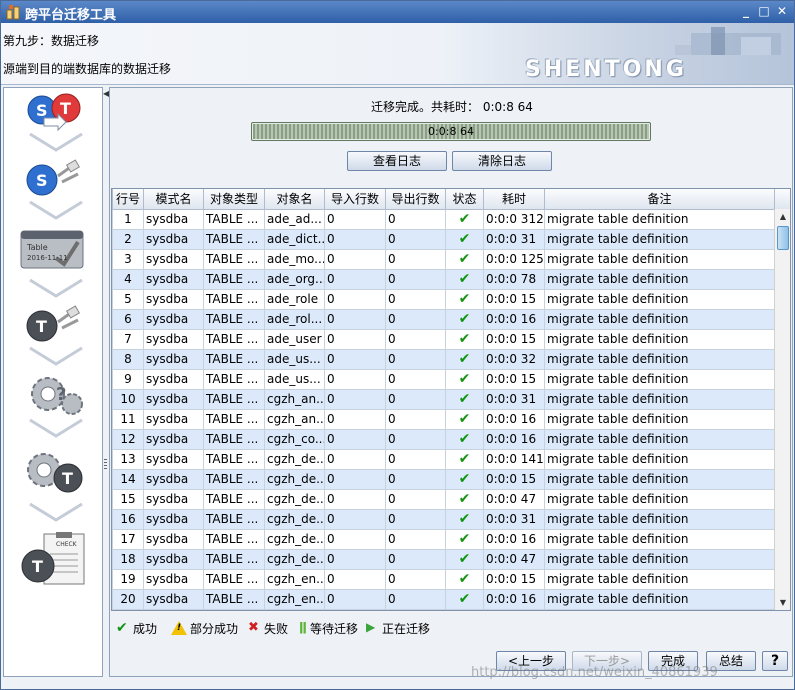 The image size is (795, 690). I want to click on legend-waiting: 等待迁移, so click(334, 629).